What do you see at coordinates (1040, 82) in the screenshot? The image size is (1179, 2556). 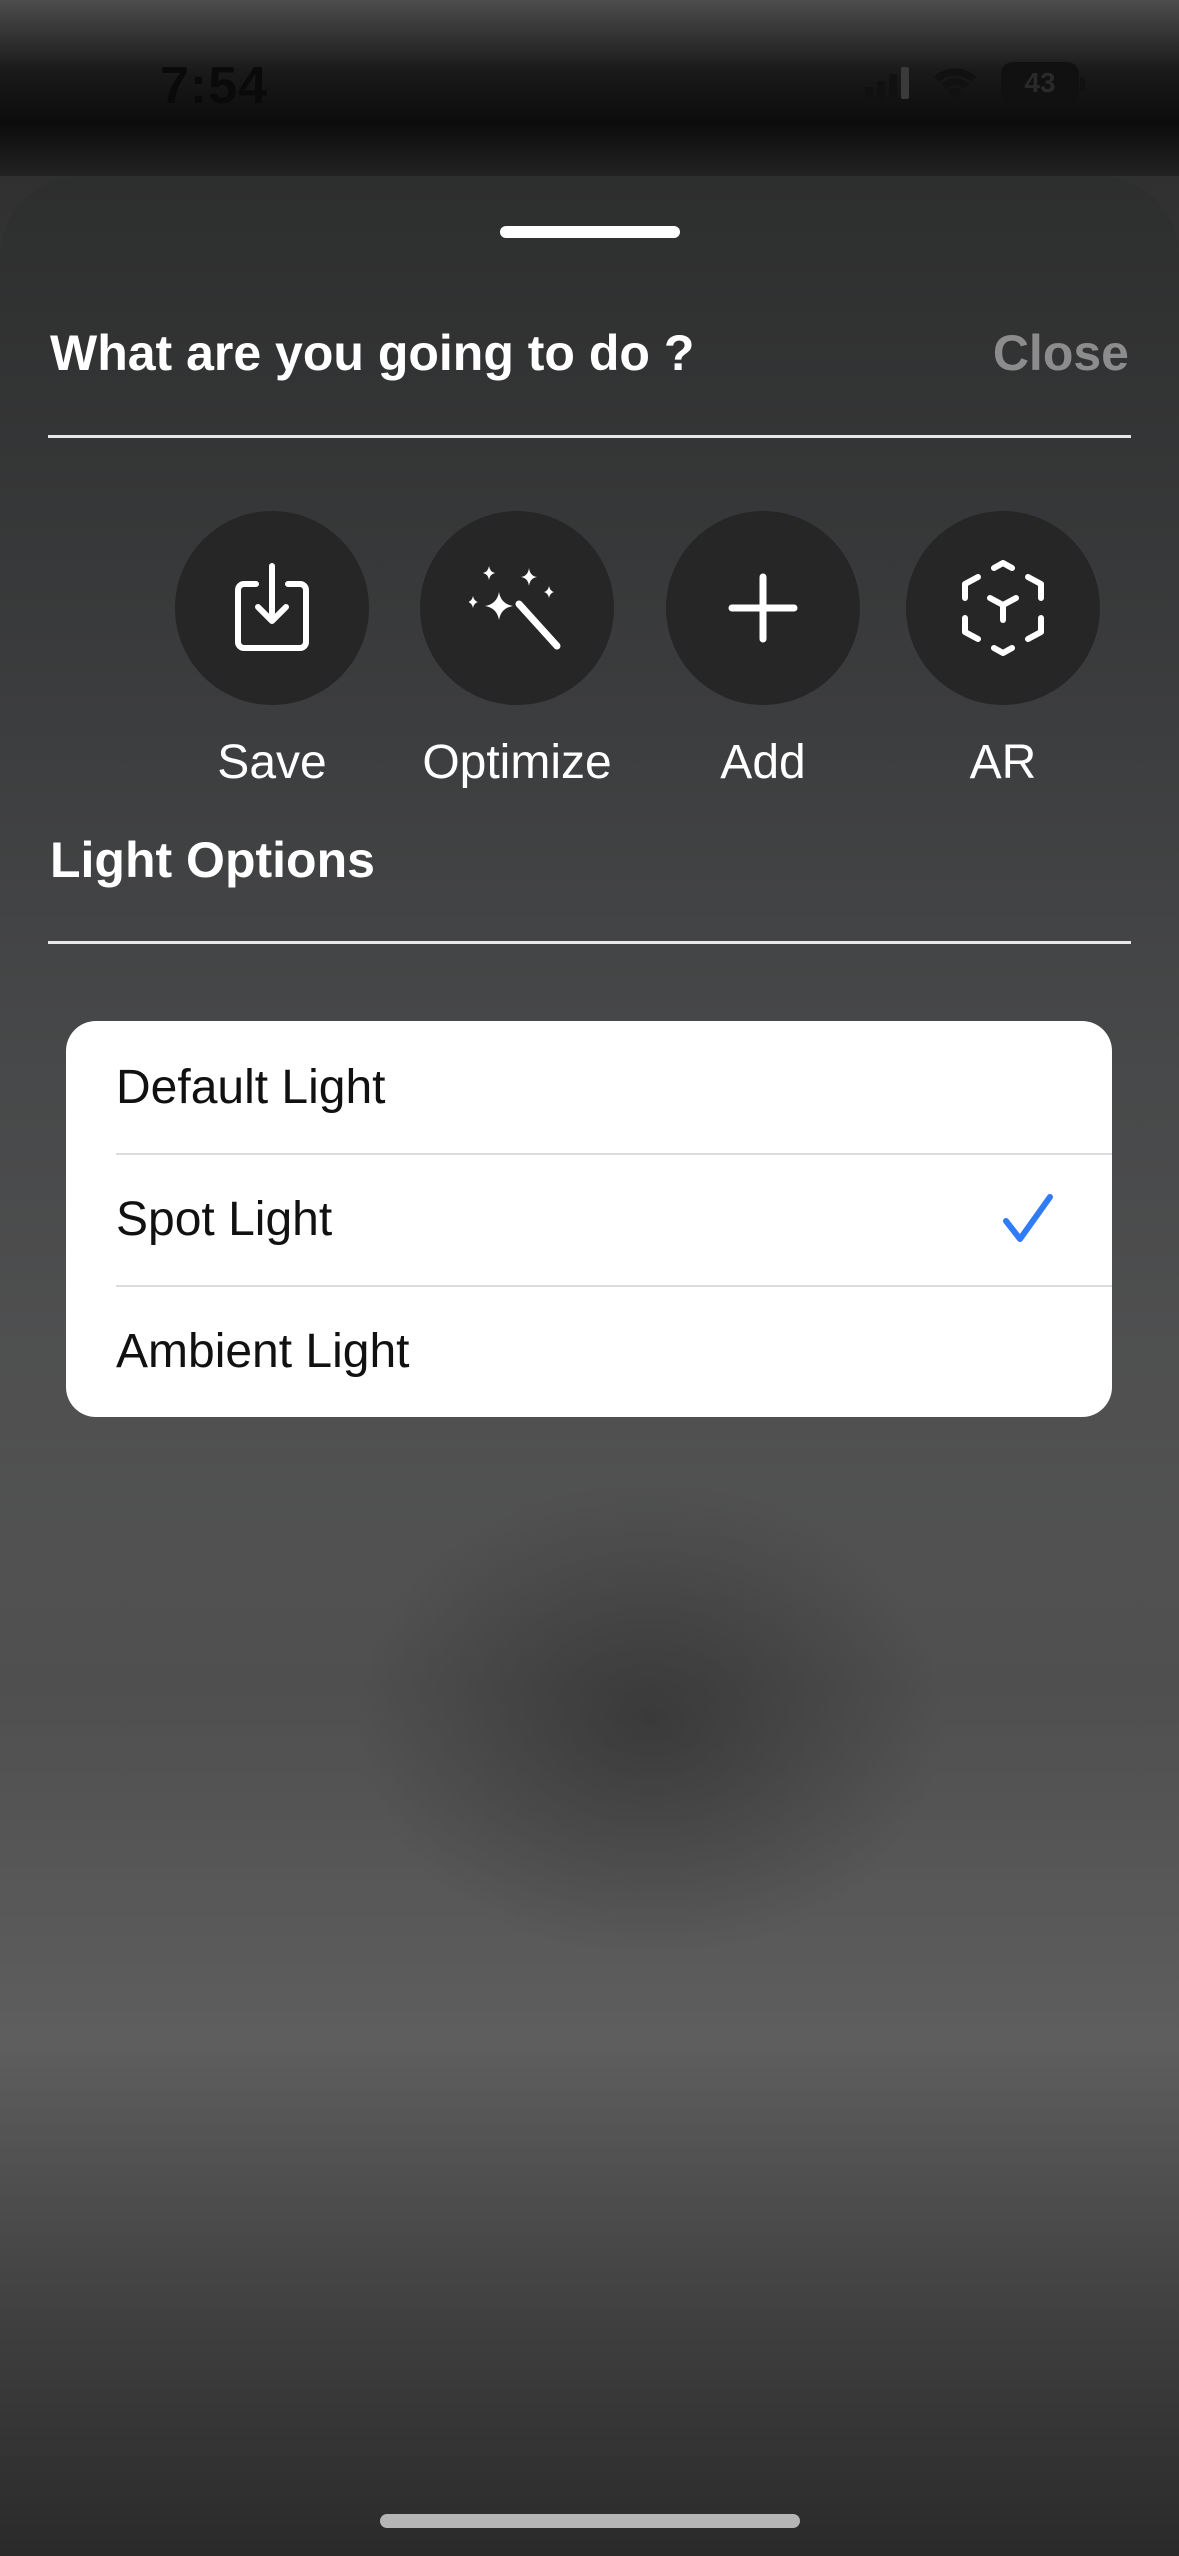 I see `battery-level: 43` at bounding box center [1040, 82].